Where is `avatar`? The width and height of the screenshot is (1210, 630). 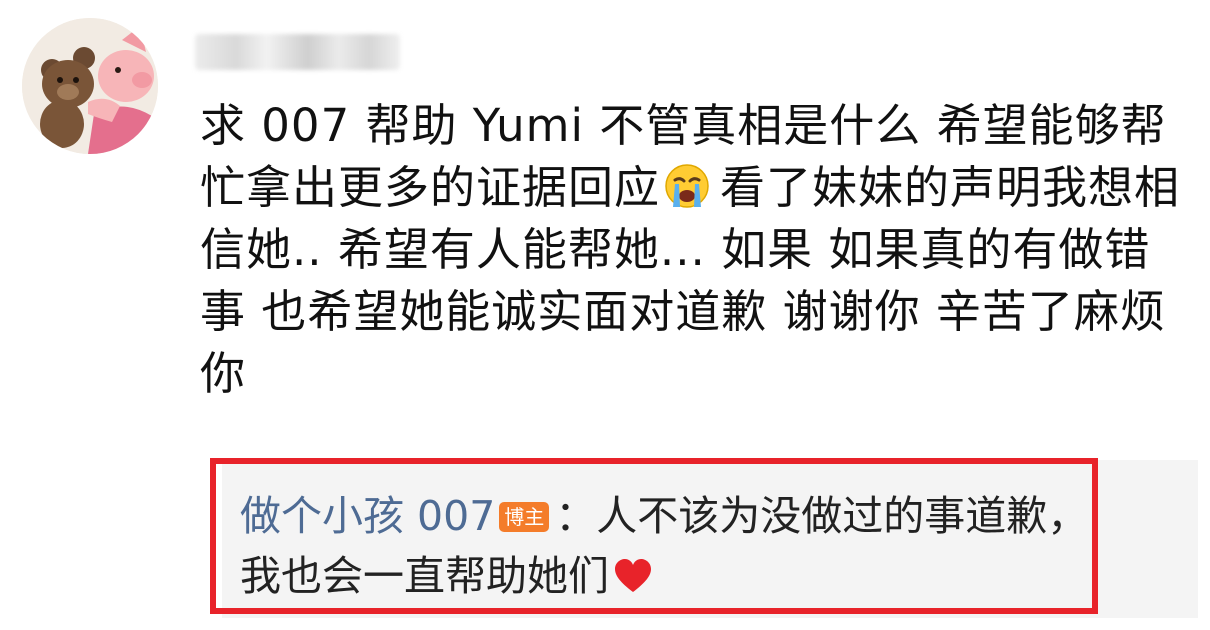
avatar is located at coordinates (90, 86).